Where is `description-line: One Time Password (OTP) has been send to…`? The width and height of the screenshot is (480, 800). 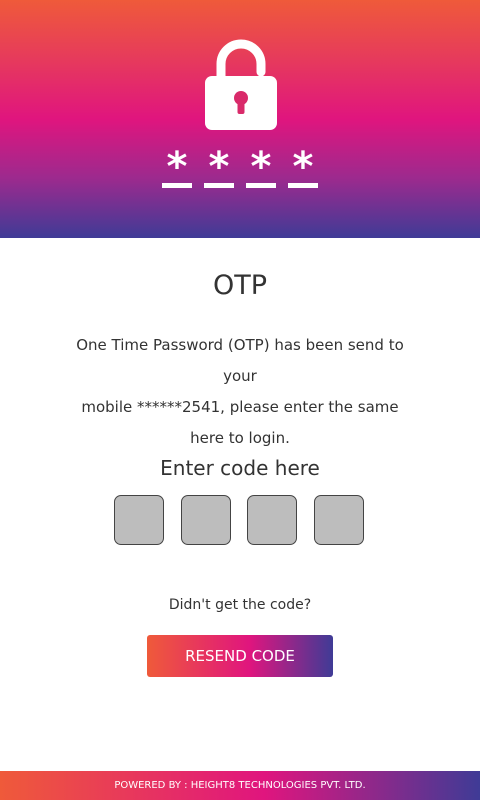 description-line: One Time Password (OTP) has been send to… is located at coordinates (240, 360).